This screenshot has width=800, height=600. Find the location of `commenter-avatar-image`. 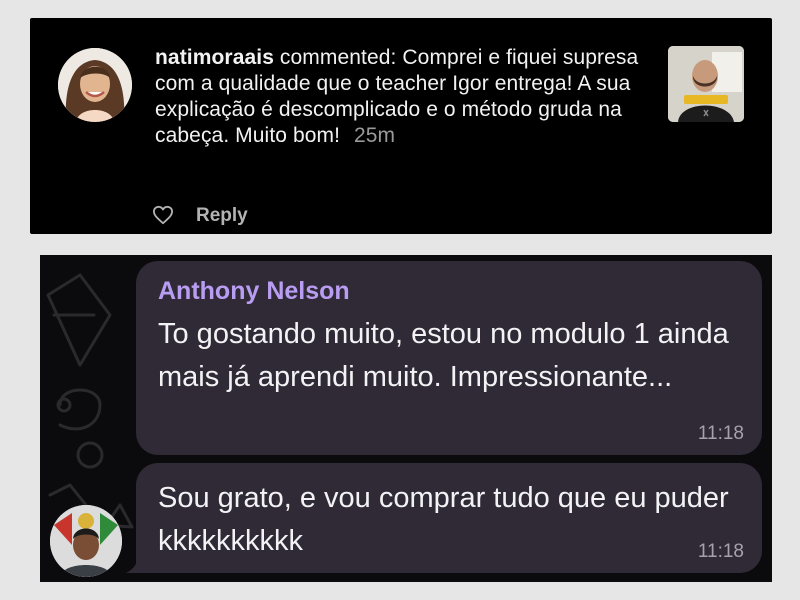

commenter-avatar-image is located at coordinates (95, 85).